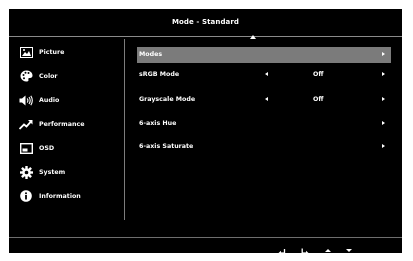 The image size is (413, 261). Describe the element at coordinates (66, 148) in the screenshot. I see `sidebar-item-osd: OSD` at that location.